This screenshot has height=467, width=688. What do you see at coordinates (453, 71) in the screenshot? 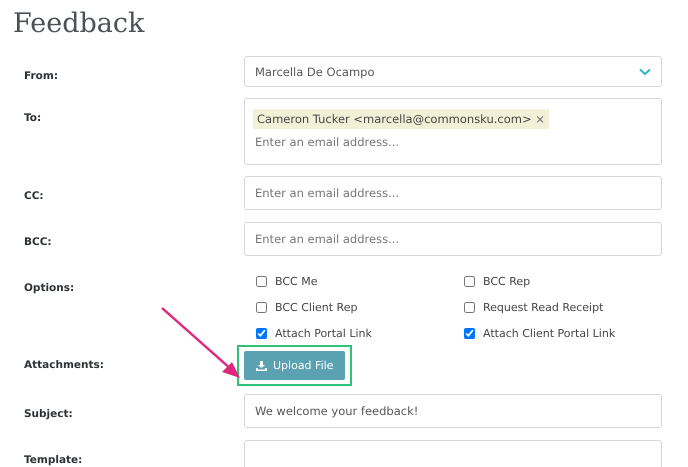
I see `from-select: Marcella De Ocampo` at bounding box center [453, 71].